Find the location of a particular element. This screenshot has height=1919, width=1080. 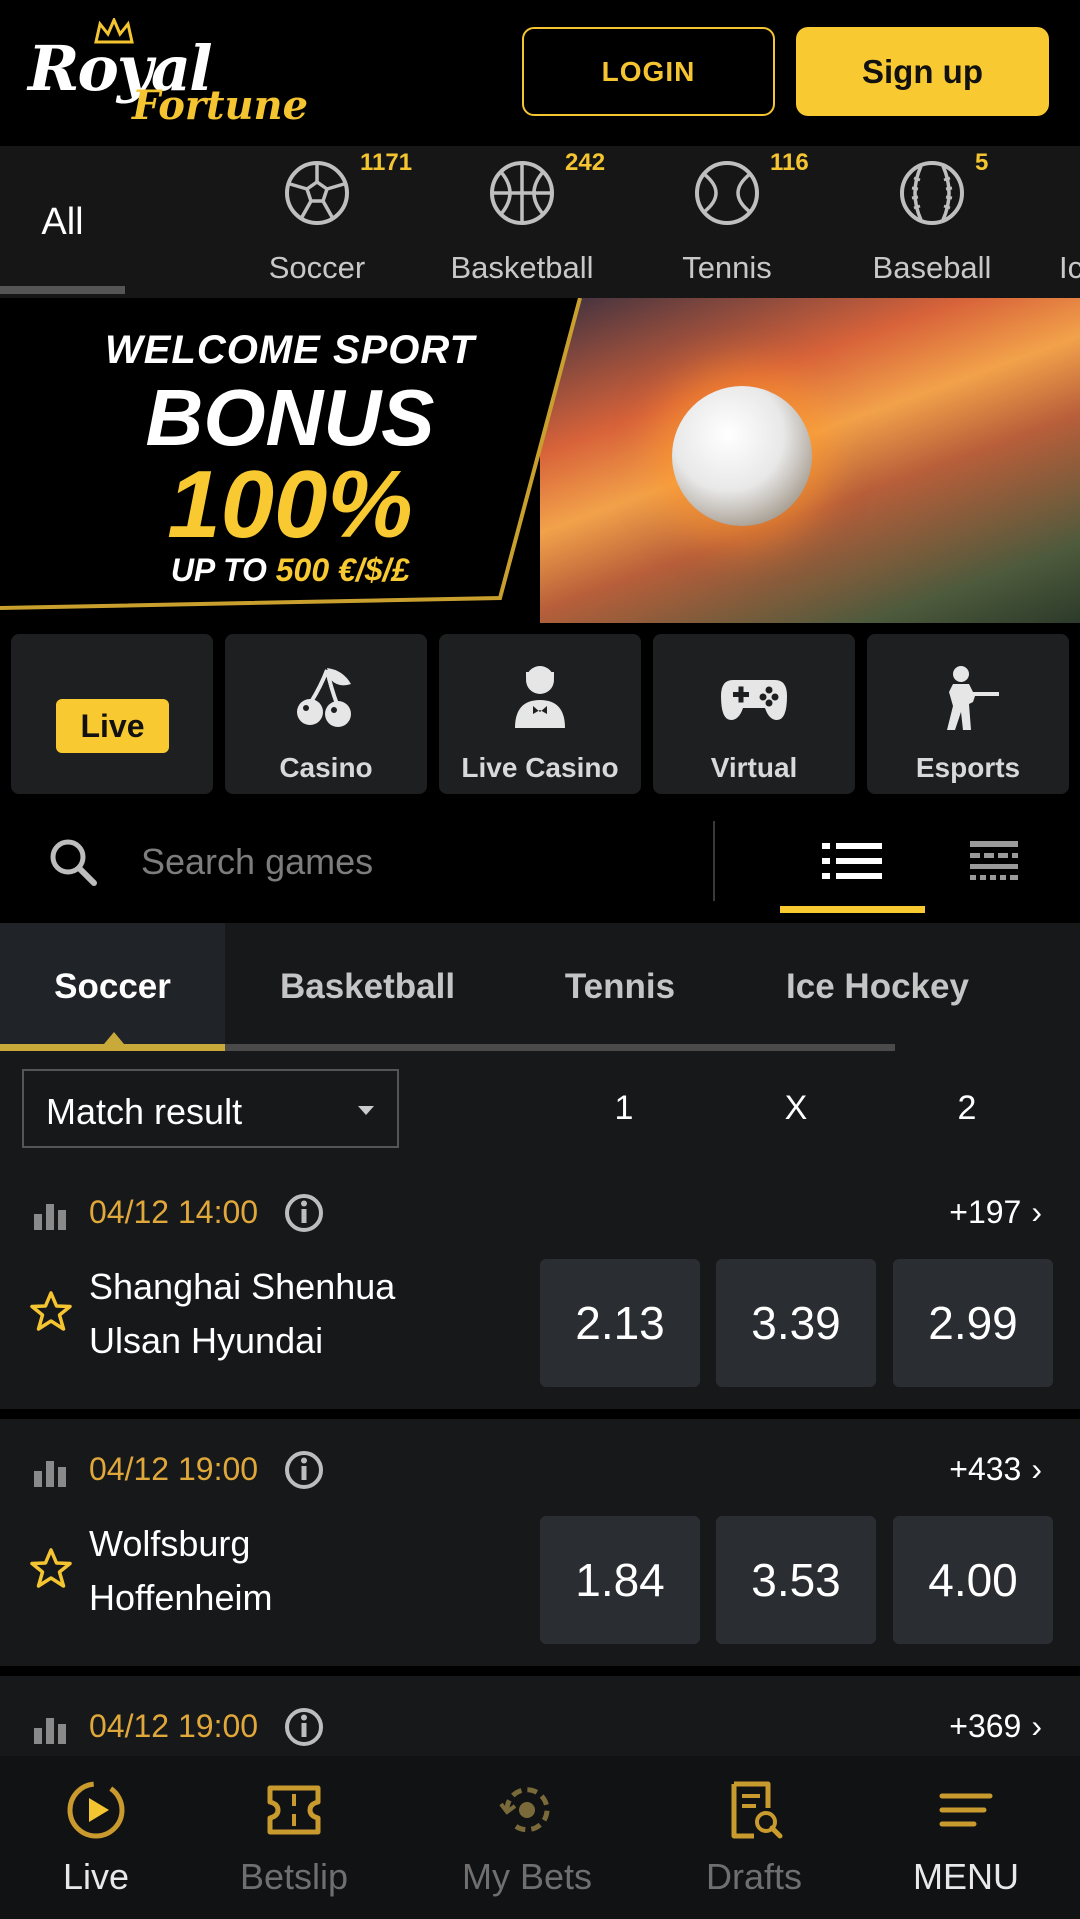

category-casino: Casino is located at coordinates (326, 714).